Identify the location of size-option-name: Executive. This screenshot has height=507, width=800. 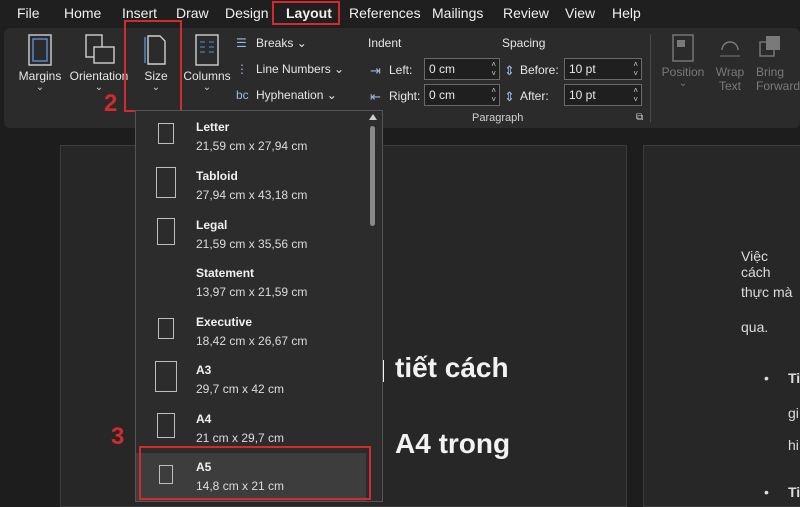
(224, 322).